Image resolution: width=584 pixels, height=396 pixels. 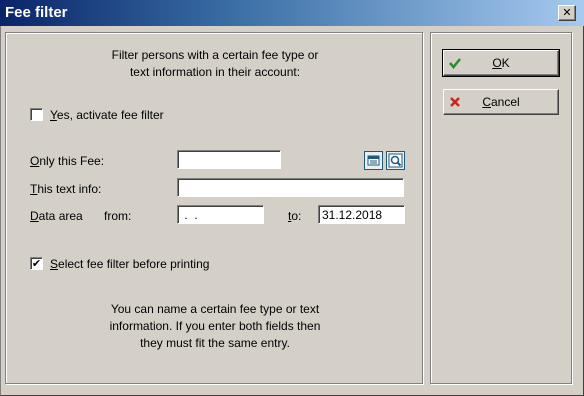 I want to click on list-lookup-button, so click(x=373, y=160).